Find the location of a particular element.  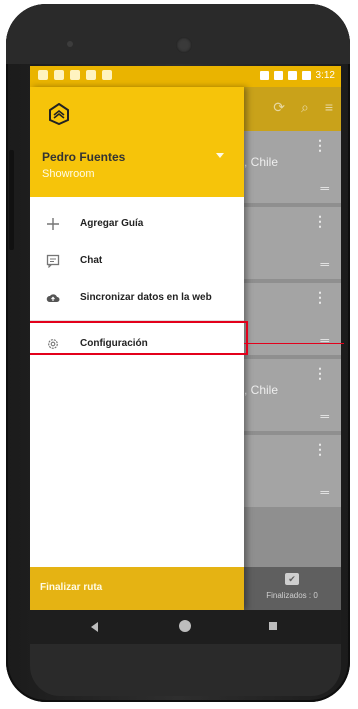

sync-icon: ⟳ is located at coordinates (279, 107).